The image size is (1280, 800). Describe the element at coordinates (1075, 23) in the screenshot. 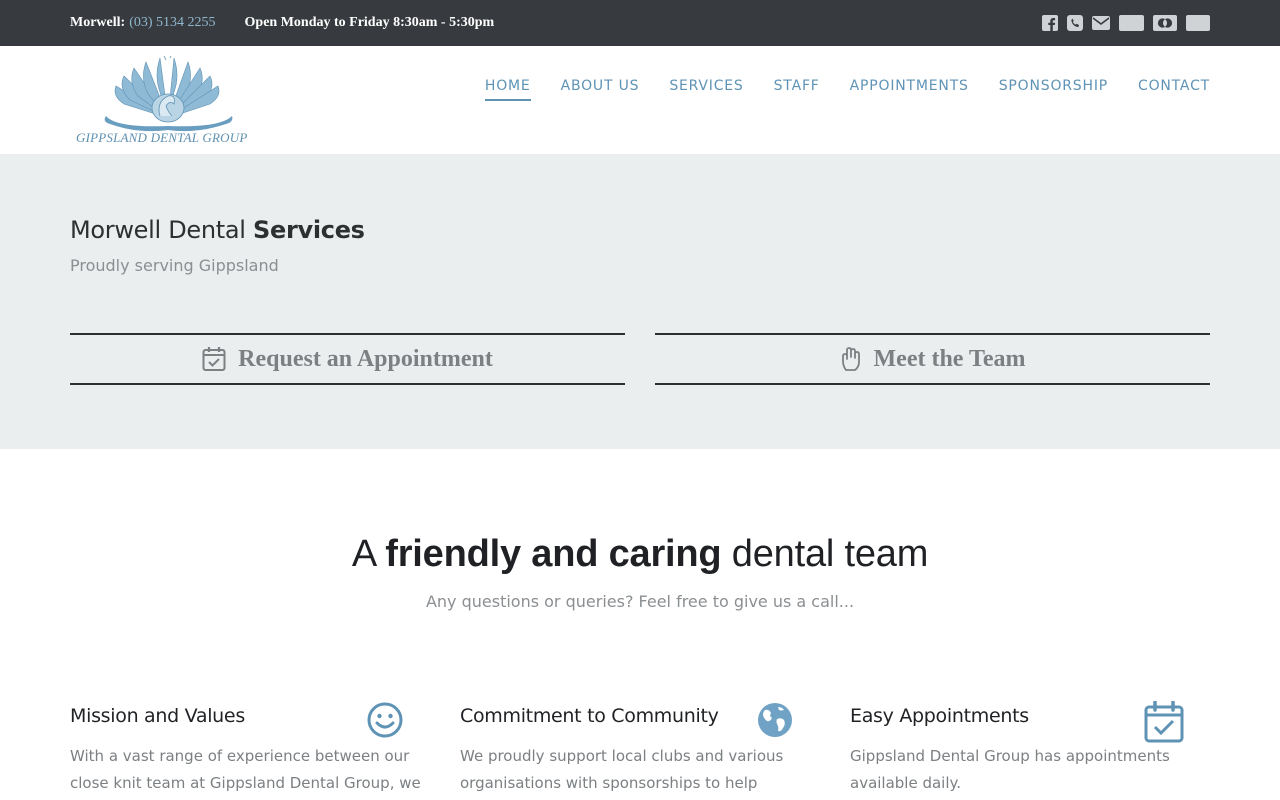

I see `phone-icon` at that location.